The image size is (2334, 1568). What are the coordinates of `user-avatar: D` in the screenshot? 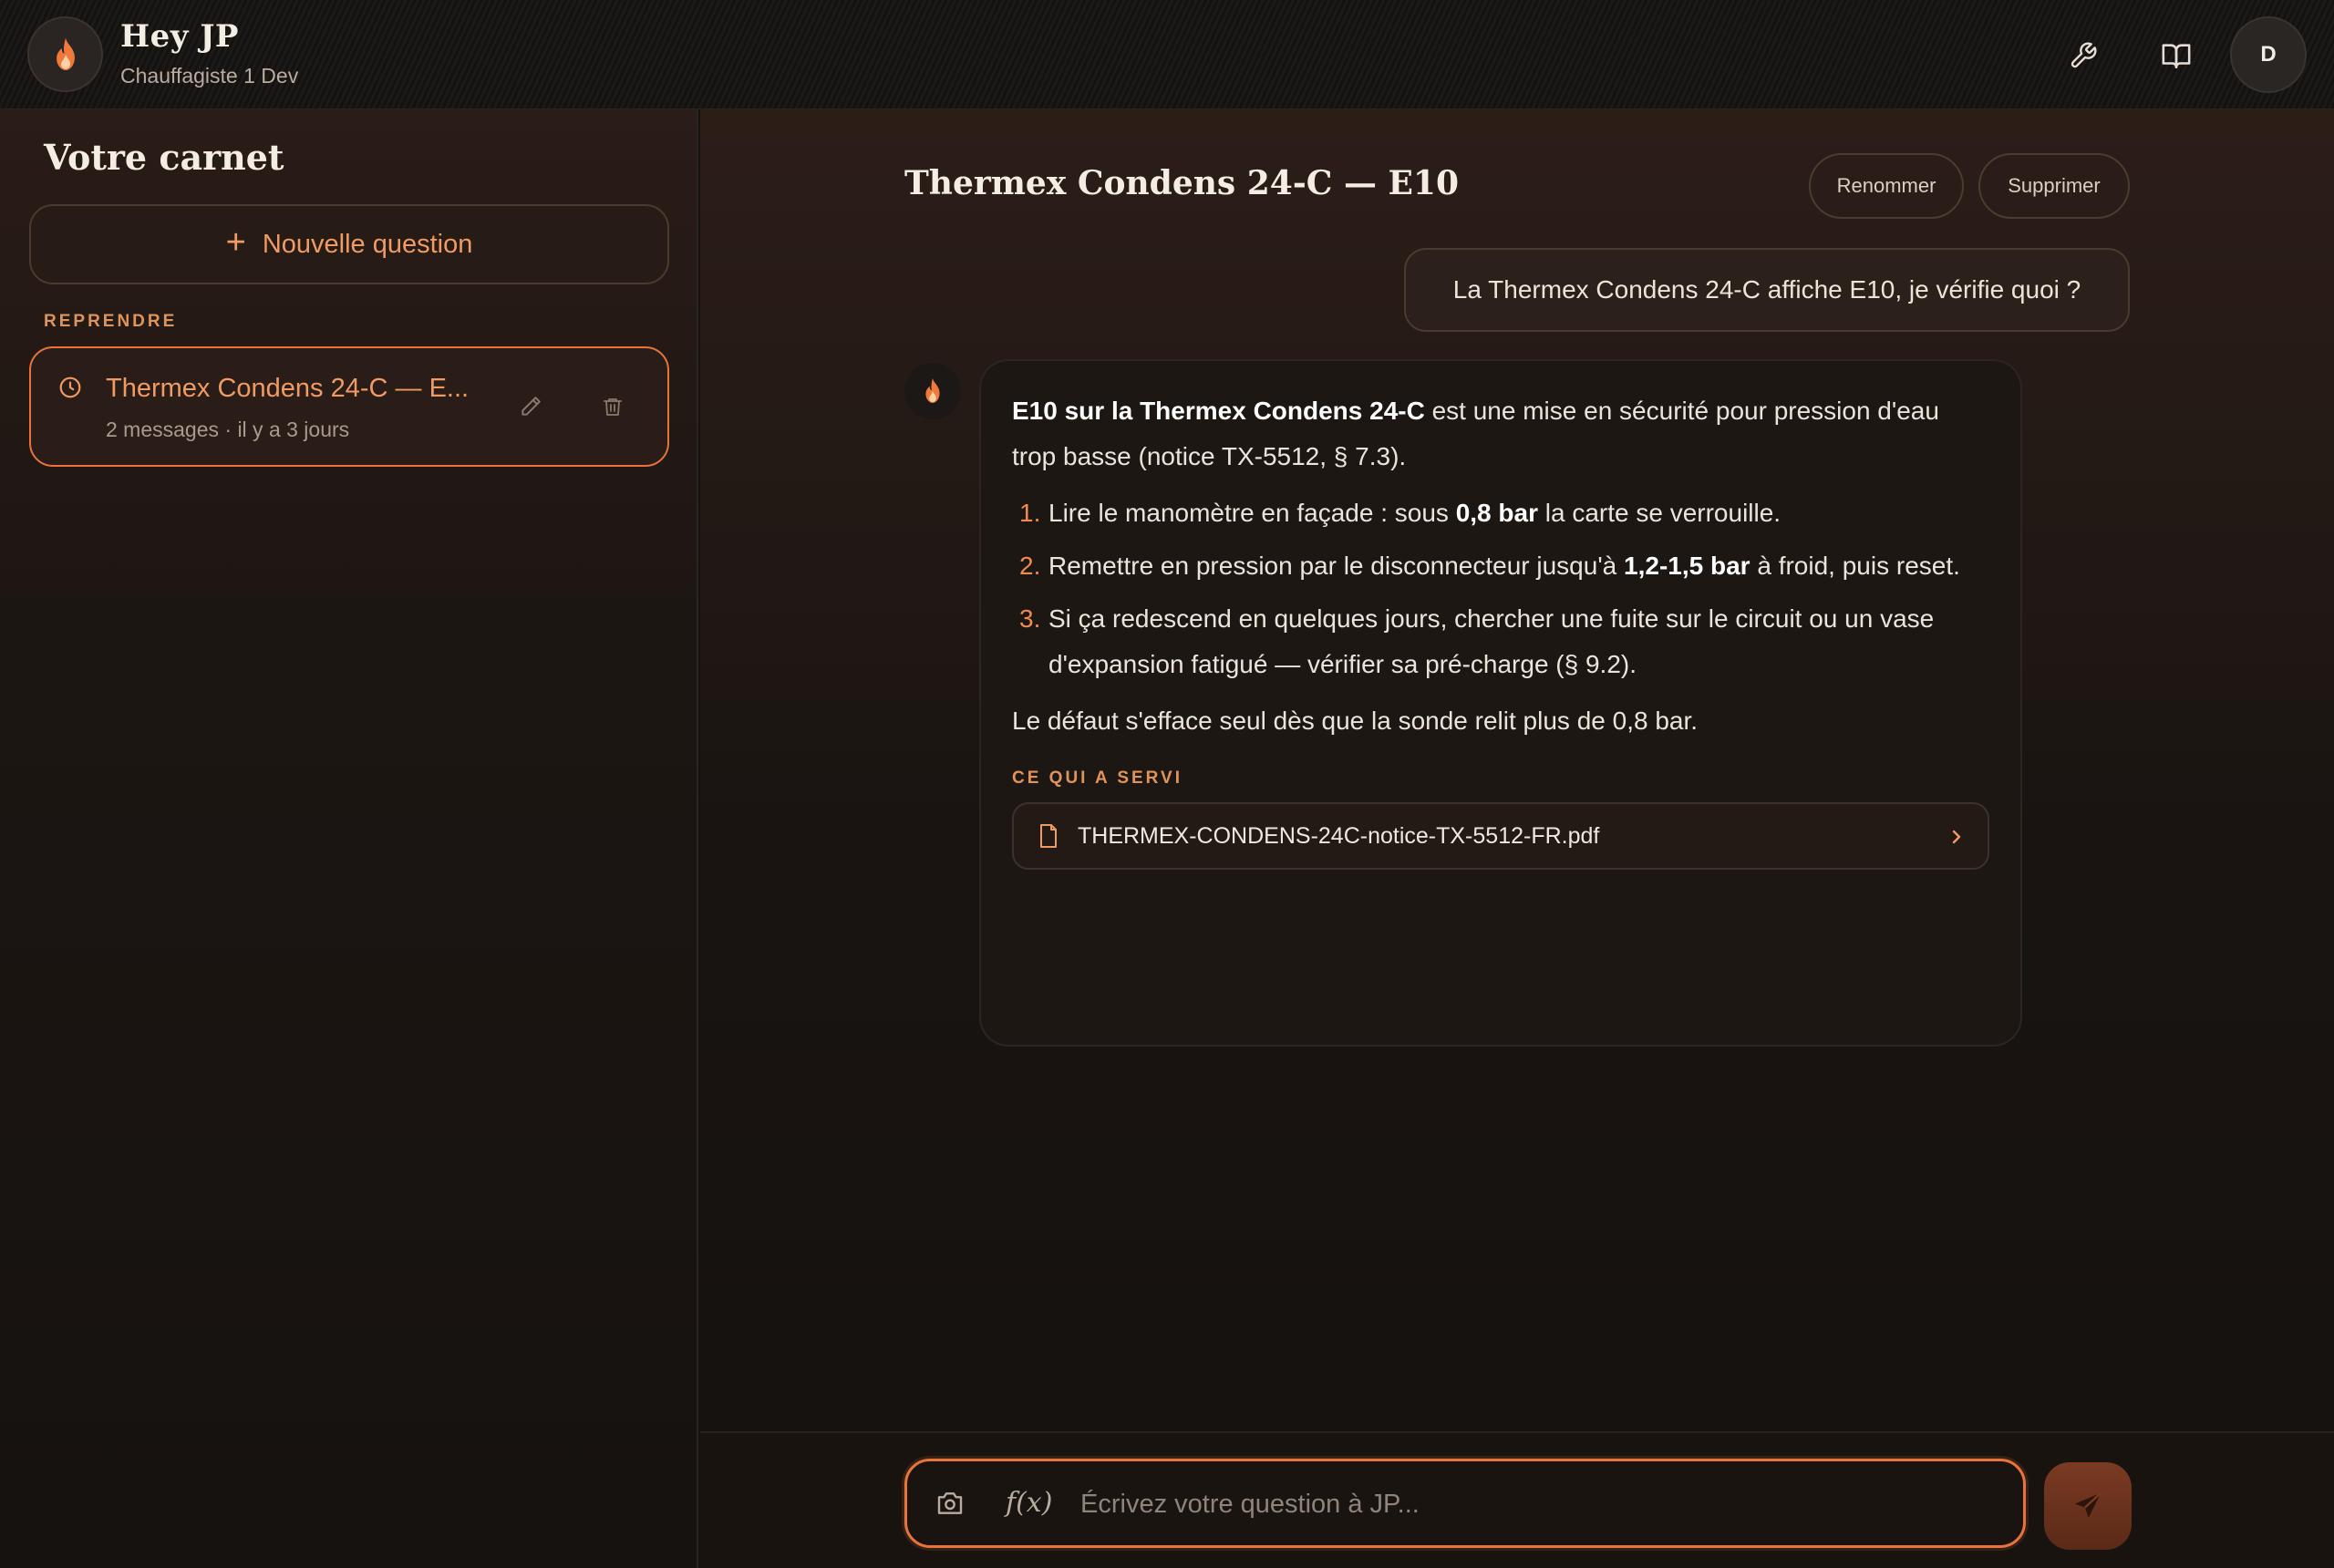 It's located at (2269, 54).